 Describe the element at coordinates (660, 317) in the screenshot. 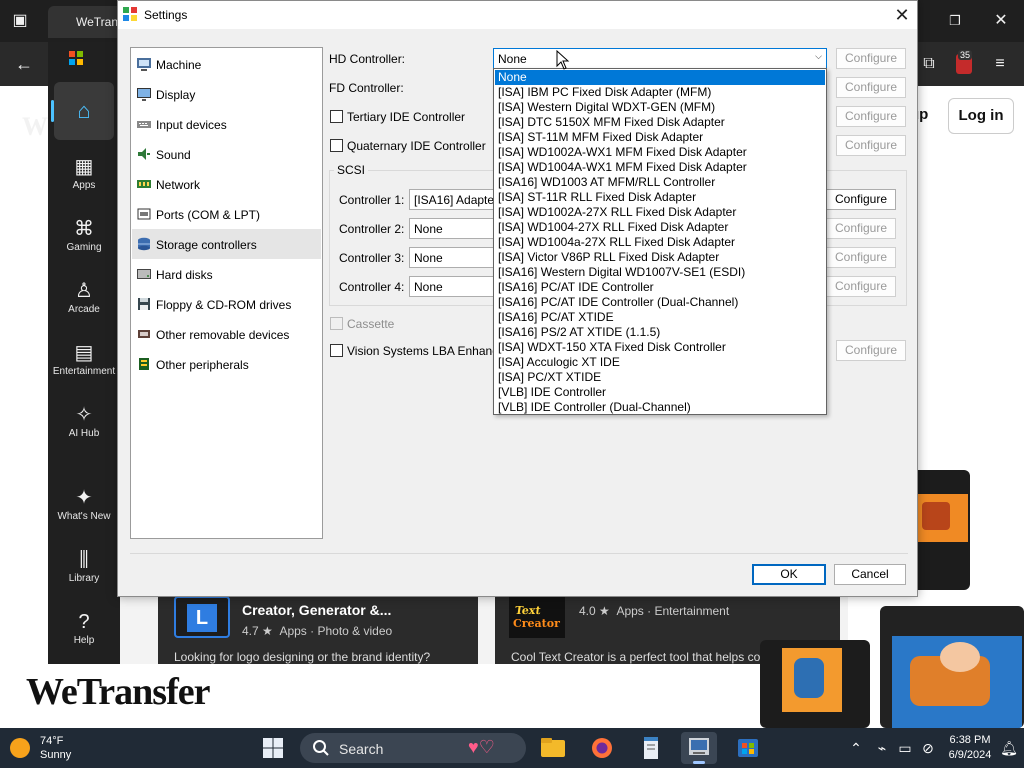

I see `dropdown-option: [ISA16] PC/AT XTIDE` at that location.